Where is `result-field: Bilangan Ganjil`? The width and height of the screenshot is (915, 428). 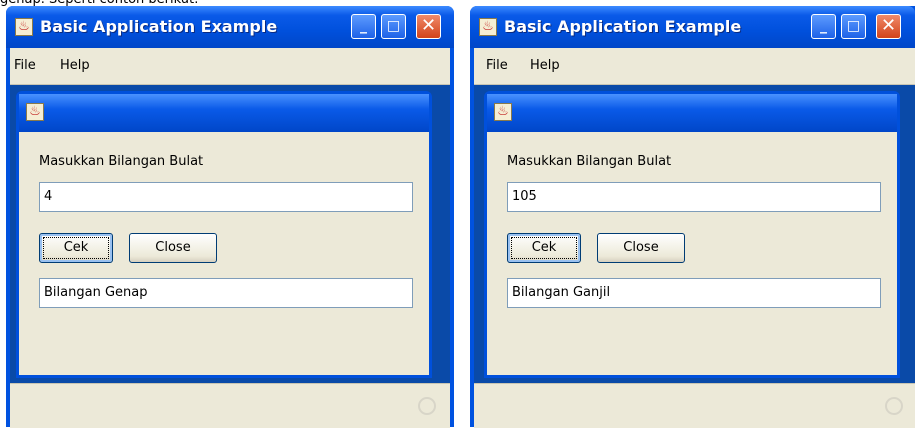 result-field: Bilangan Ganjil is located at coordinates (694, 293).